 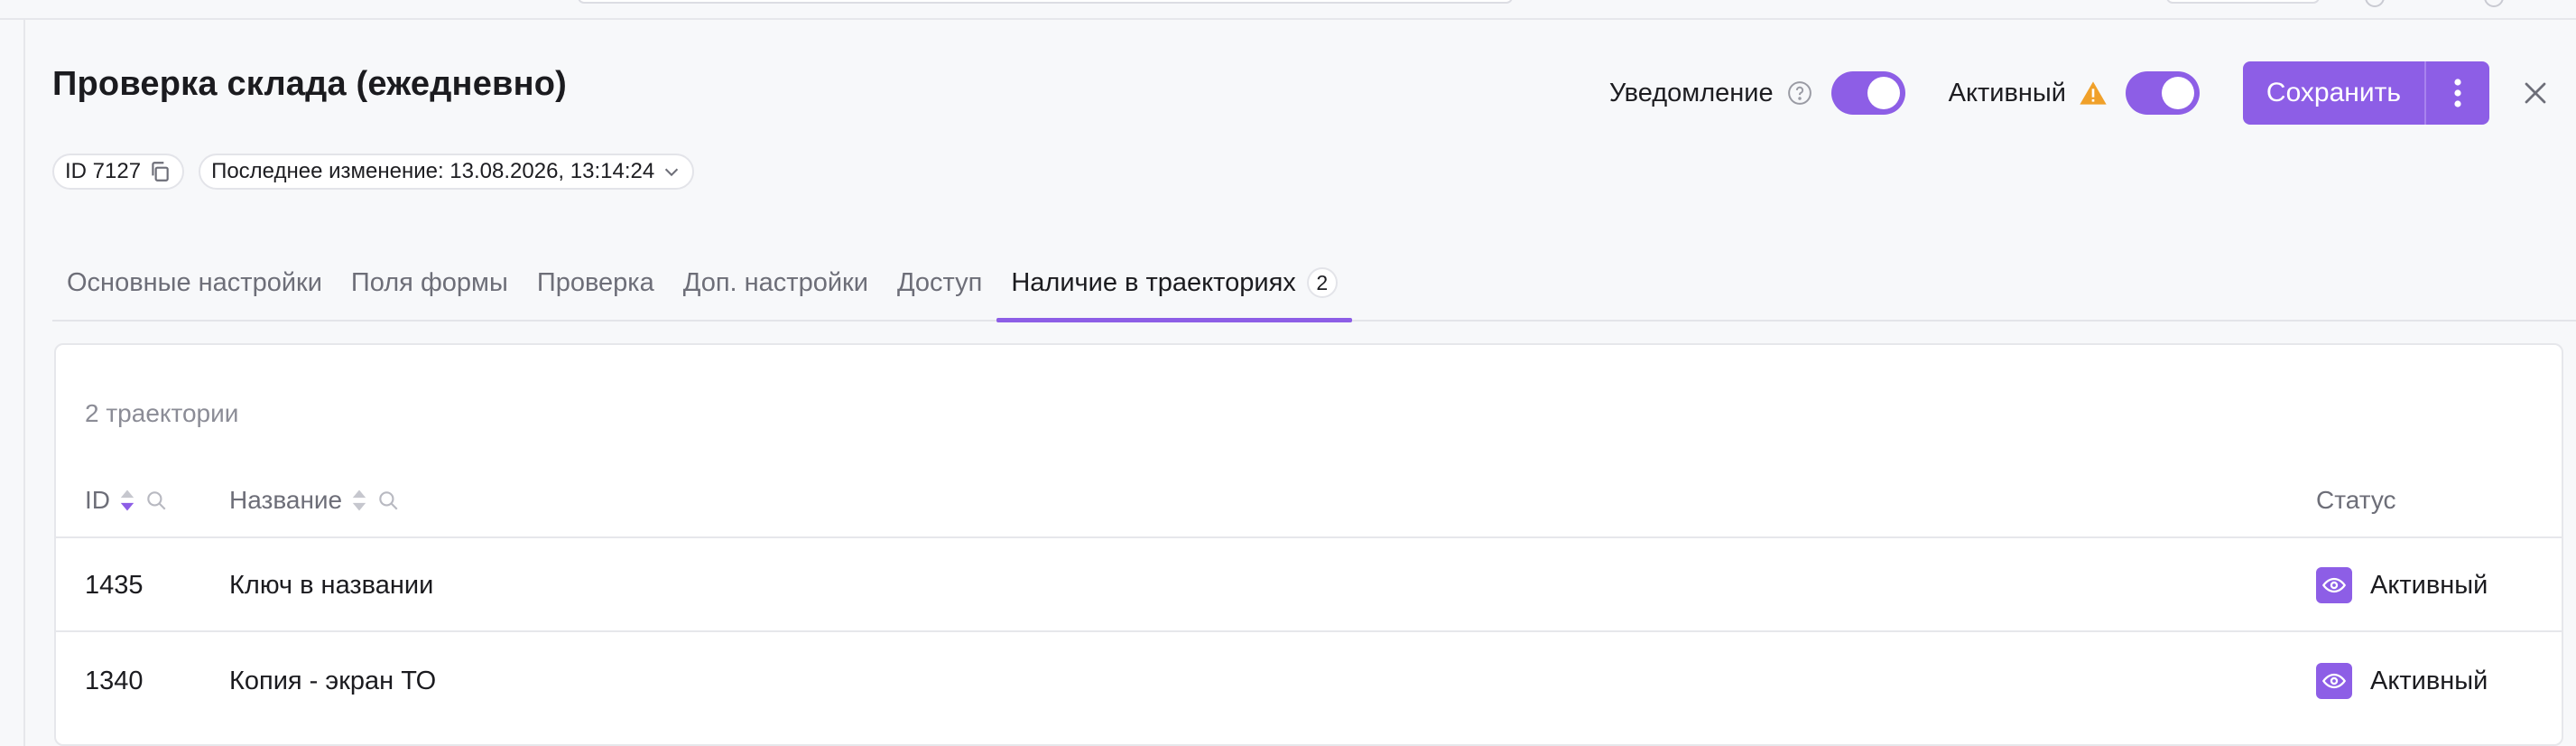 I want to click on top-bar-button, so click(x=2243, y=2).